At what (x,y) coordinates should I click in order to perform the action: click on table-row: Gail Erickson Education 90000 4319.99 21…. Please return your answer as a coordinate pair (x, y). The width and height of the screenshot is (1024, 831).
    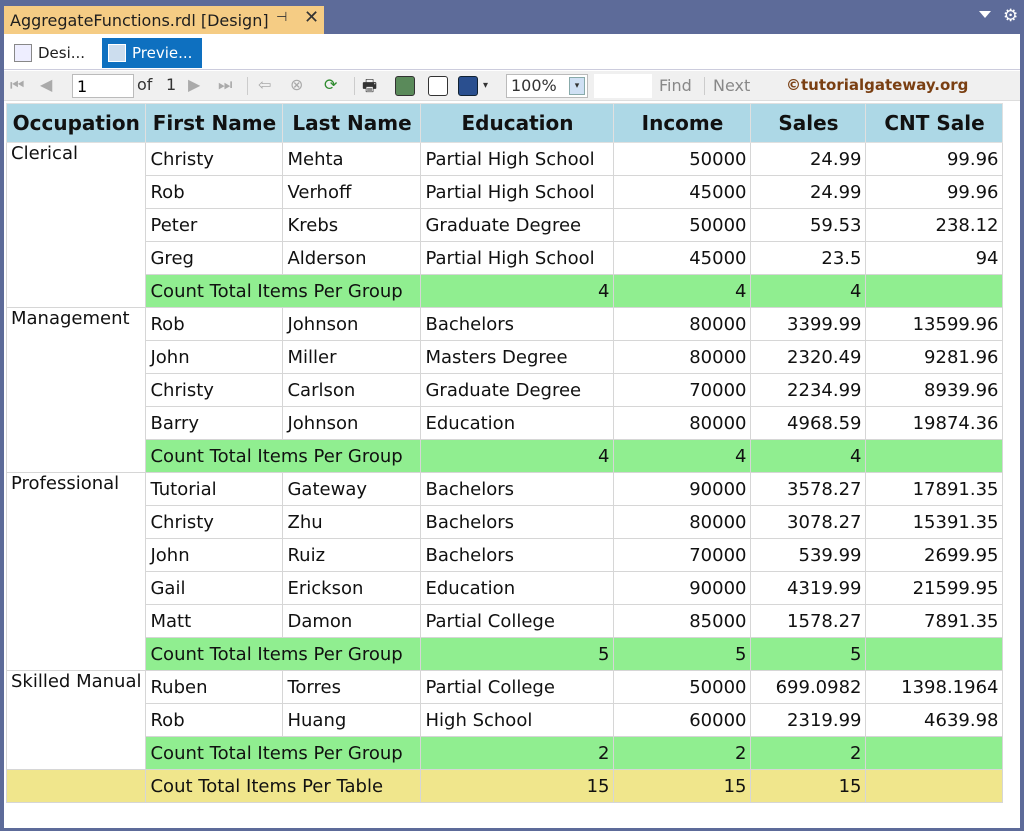
    Looking at the image, I should click on (505, 588).